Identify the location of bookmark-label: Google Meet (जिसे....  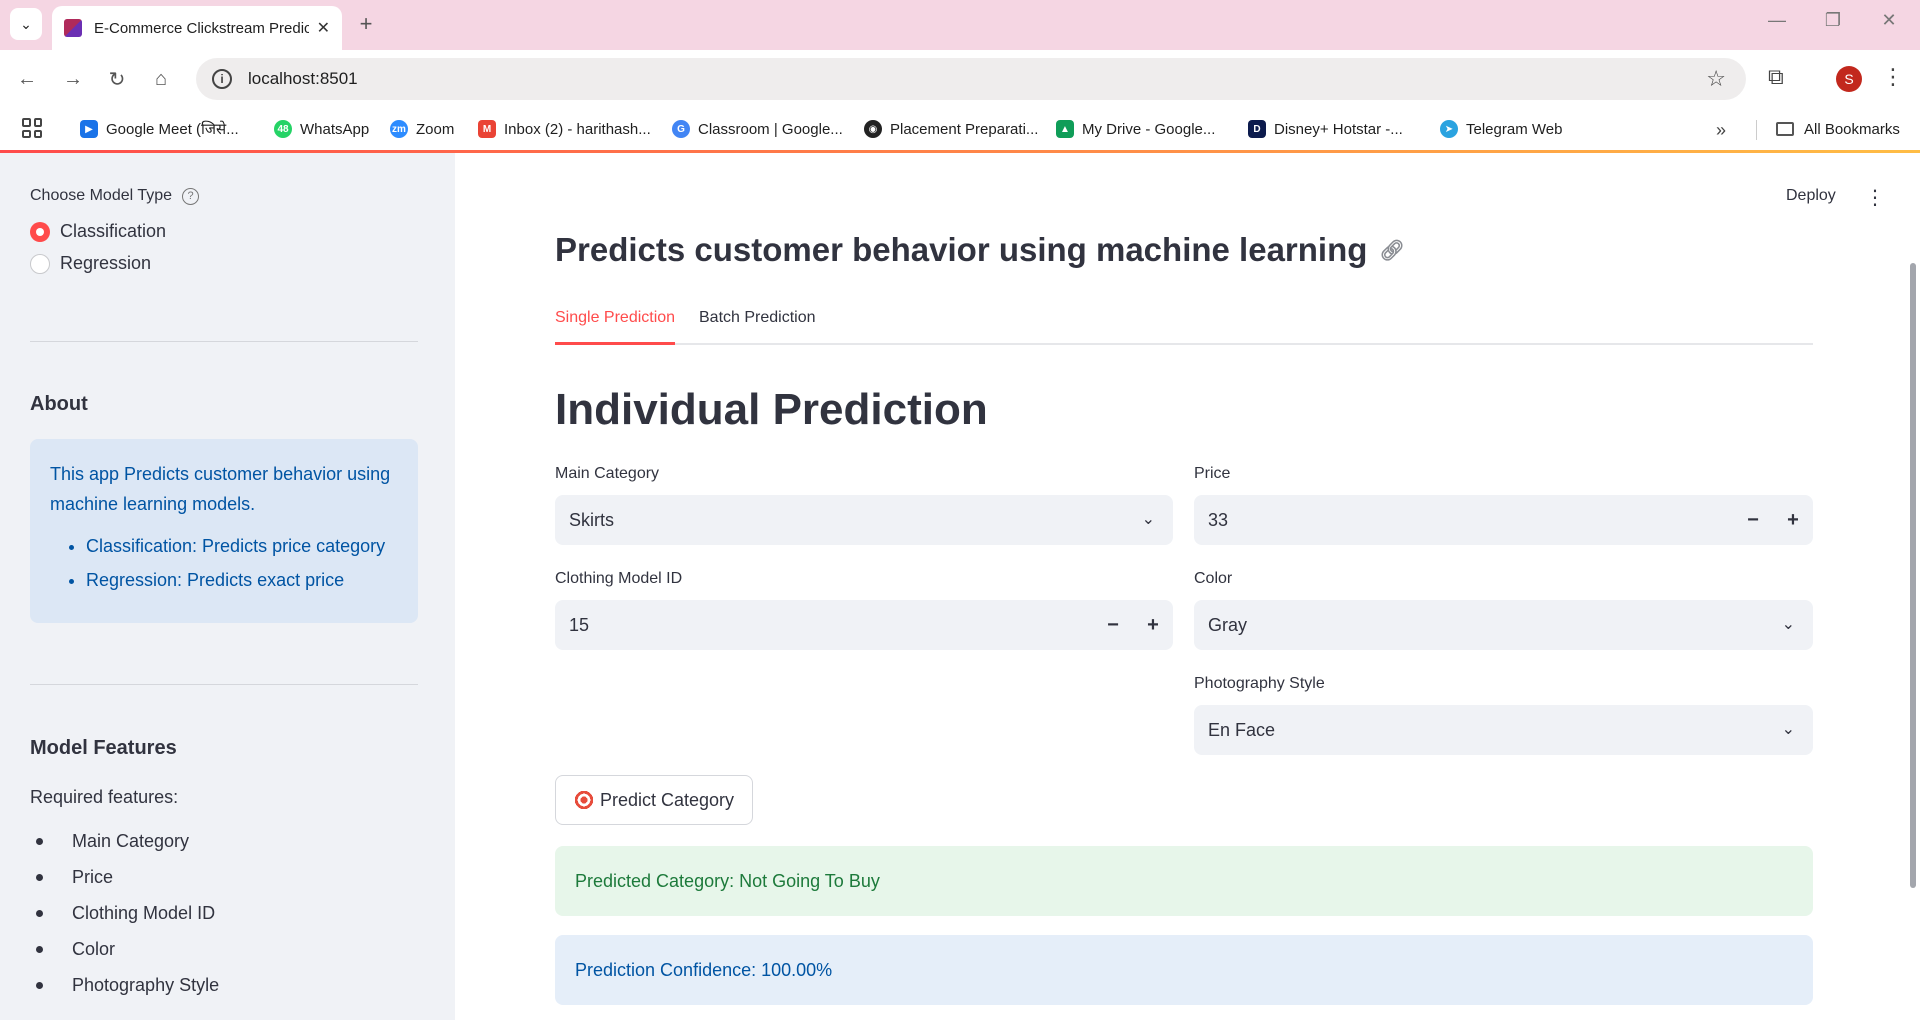
(172, 129).